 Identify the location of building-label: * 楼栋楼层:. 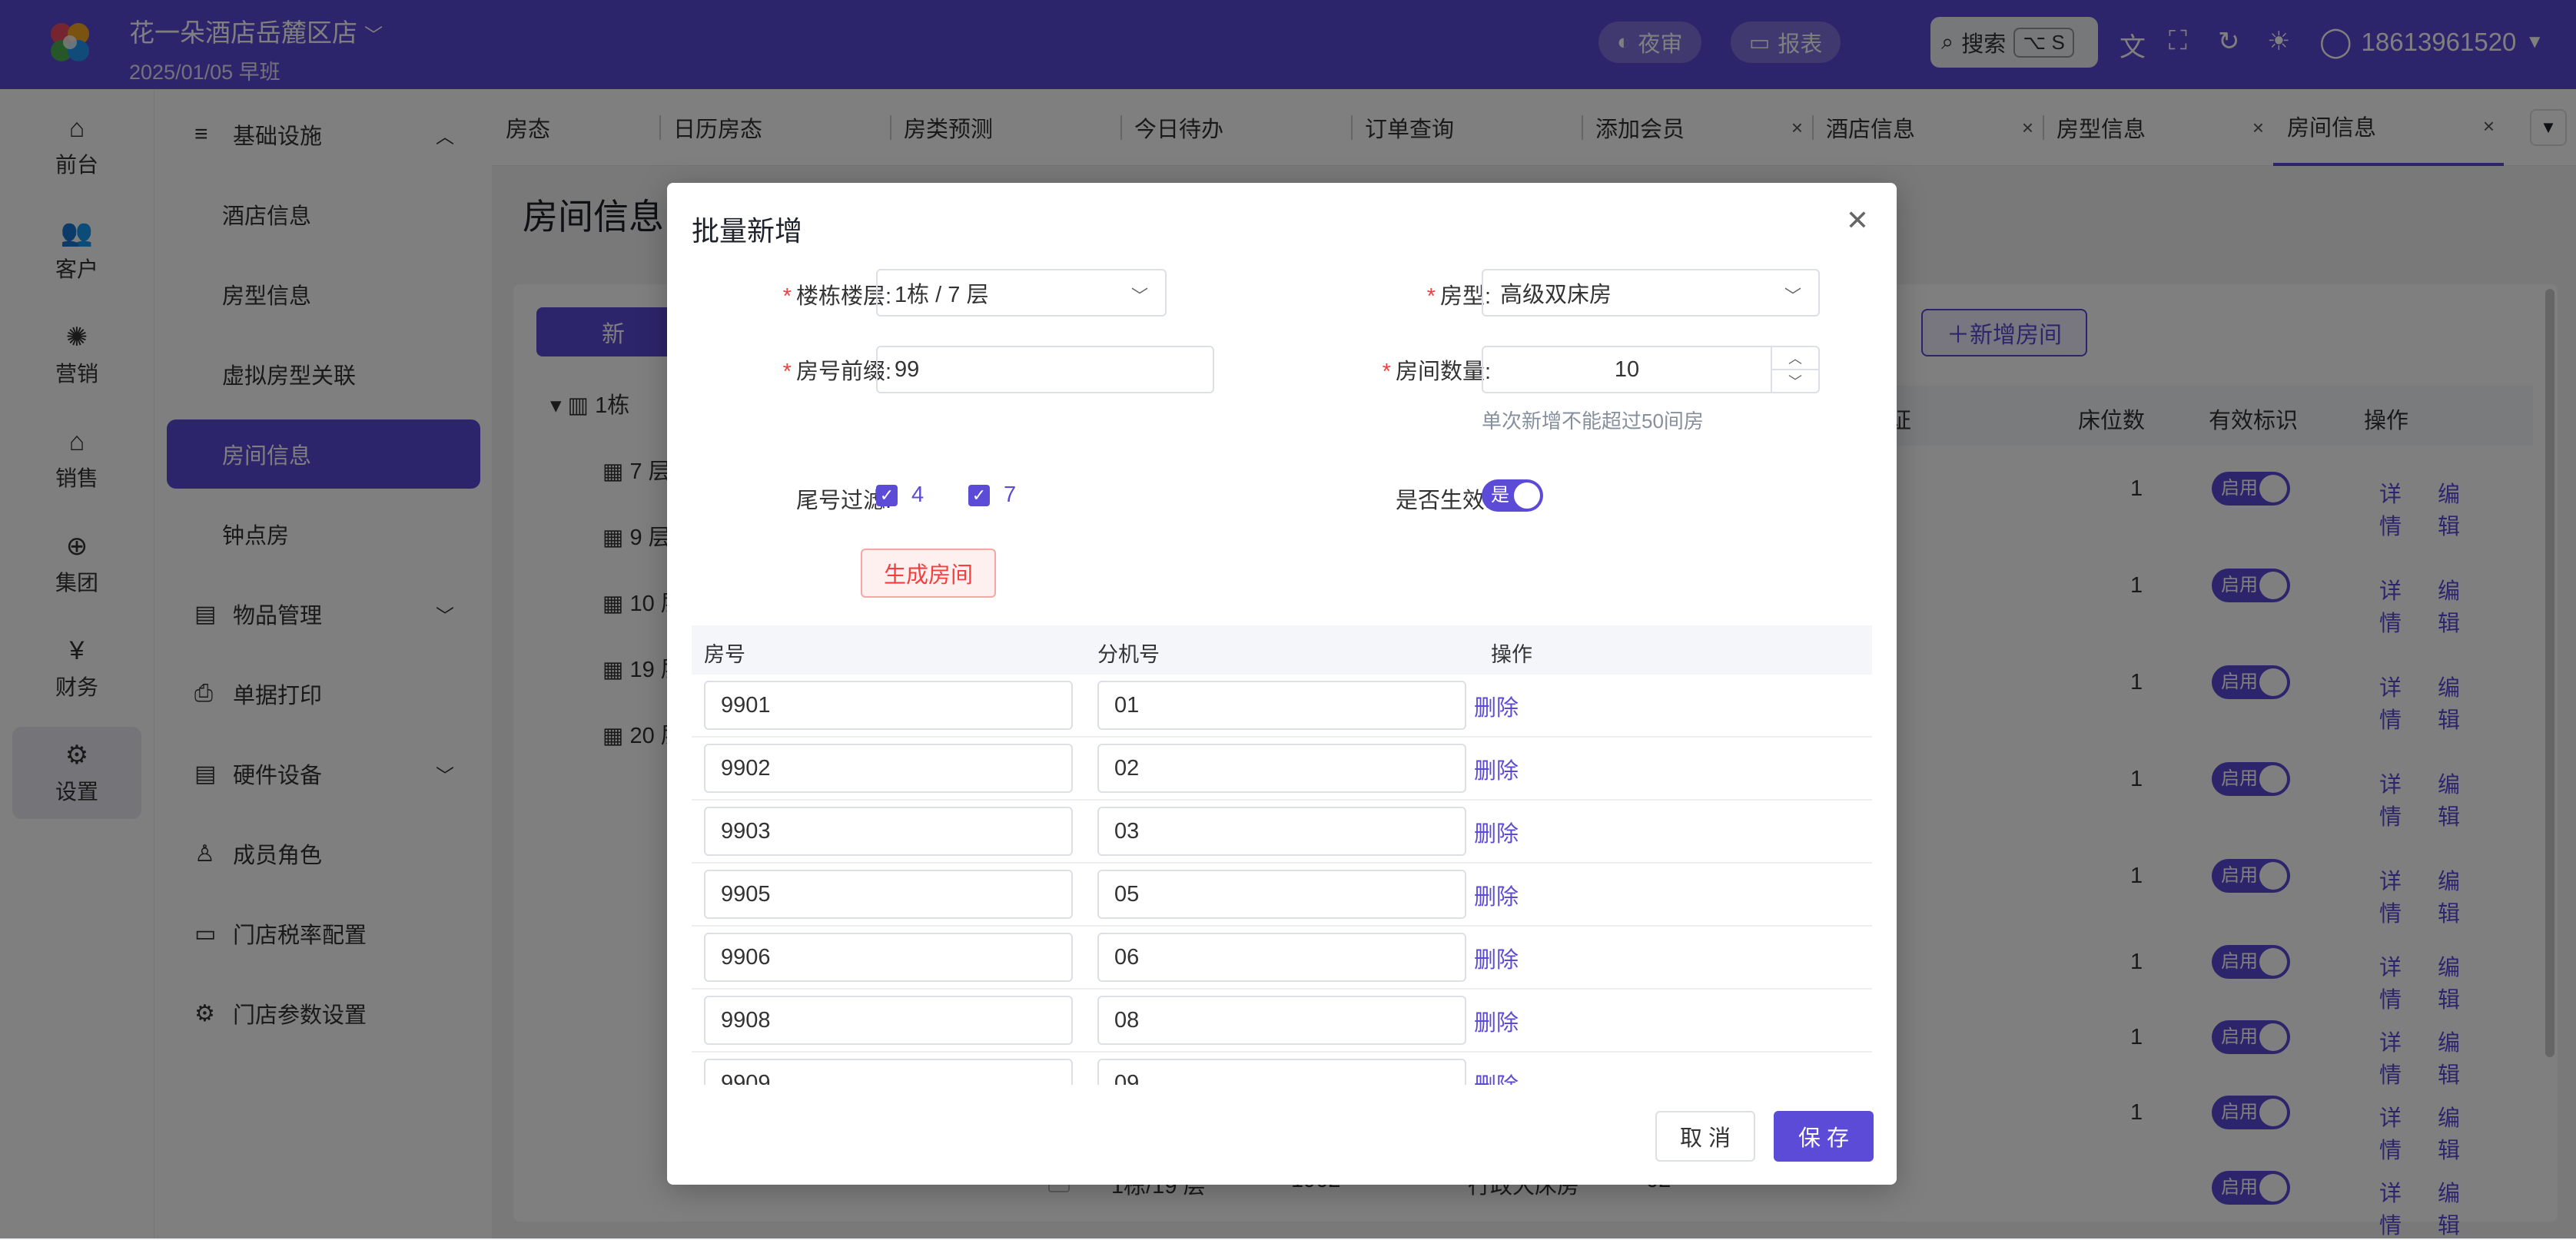
(802, 294).